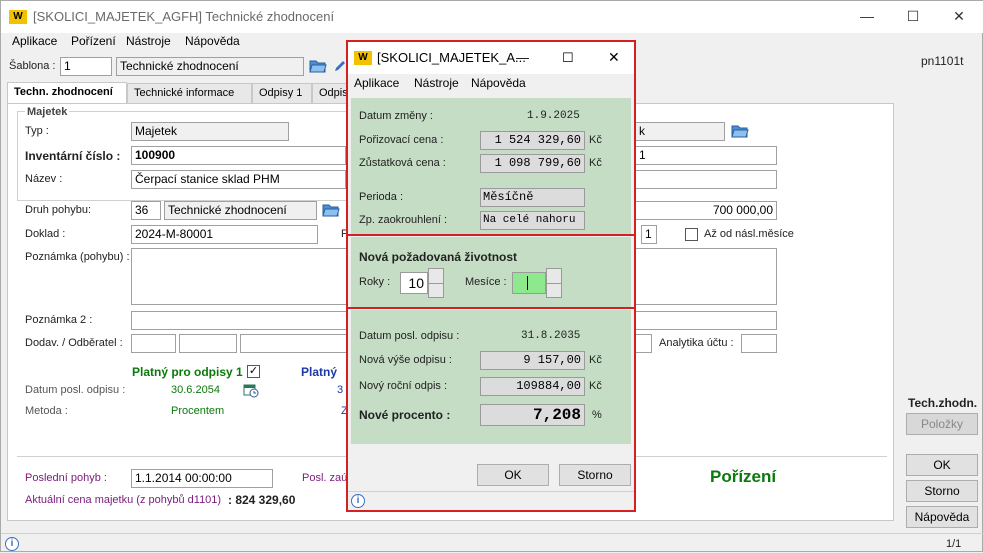 Image resolution: width=983 pixels, height=553 pixels. What do you see at coordinates (146, 210) in the screenshot?
I see `druh-code-field: 36` at bounding box center [146, 210].